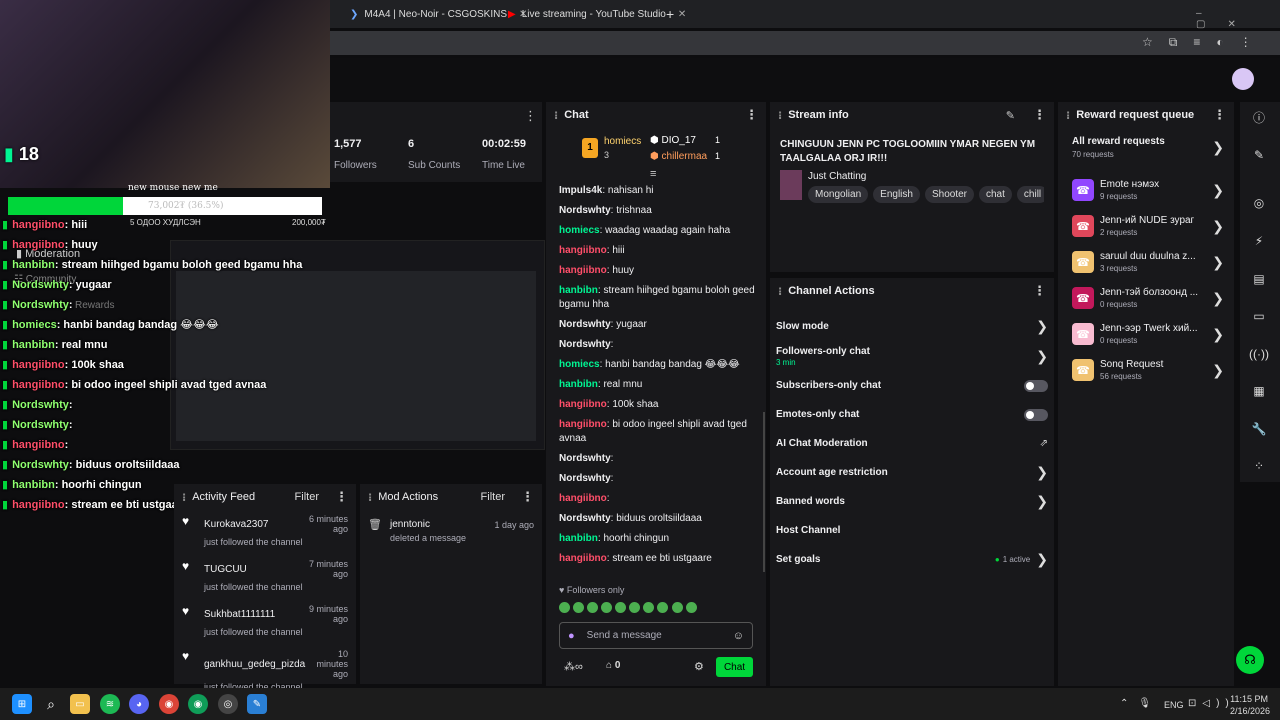 The image size is (1280, 720). Describe the element at coordinates (912, 414) in the screenshot. I see `channel-action-item: Emotes-only chat` at that location.